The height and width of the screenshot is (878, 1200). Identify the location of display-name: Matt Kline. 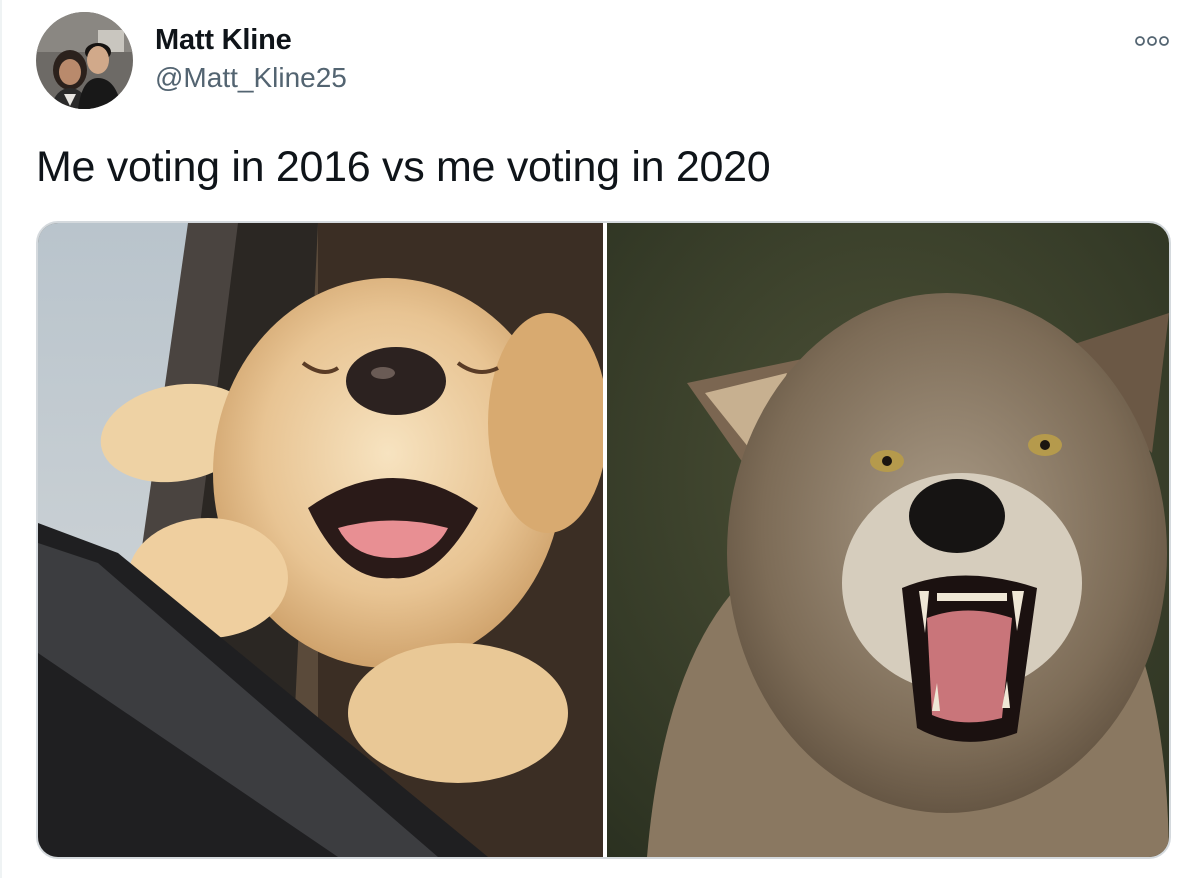
(223, 40).